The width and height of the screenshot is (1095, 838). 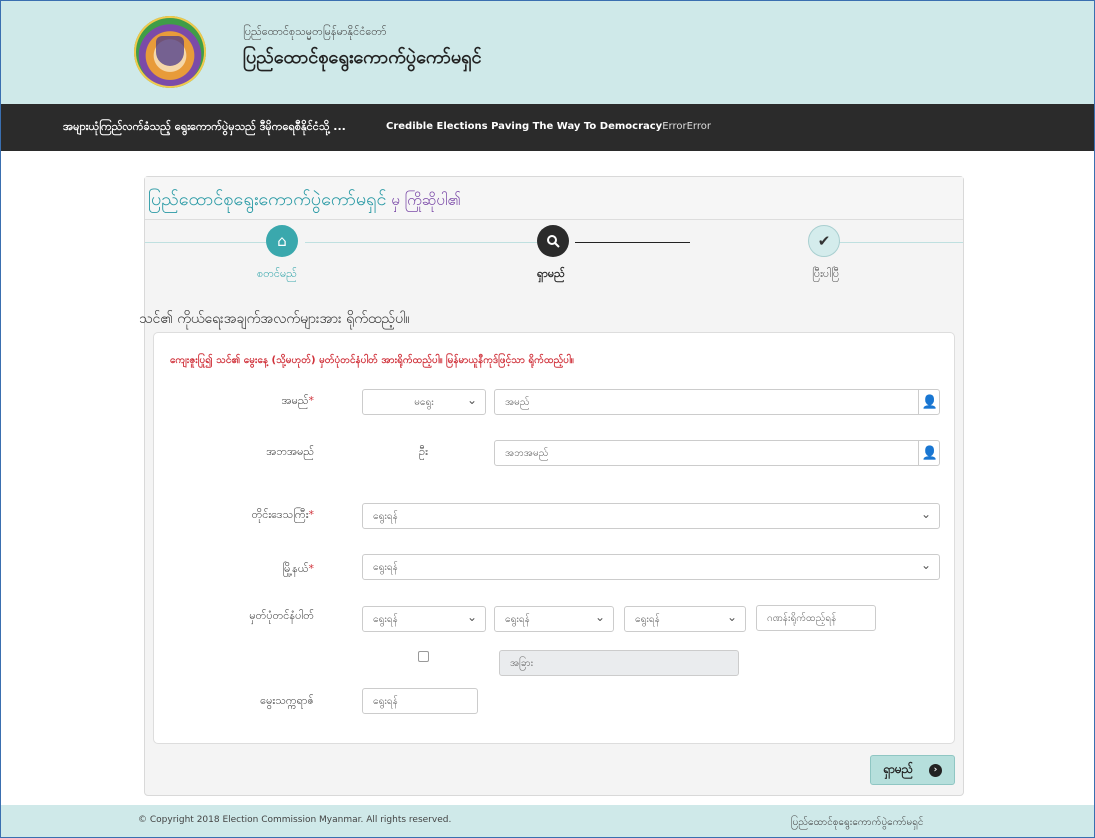 I want to click on chevron-right-icon: ›, so click(x=935, y=770).